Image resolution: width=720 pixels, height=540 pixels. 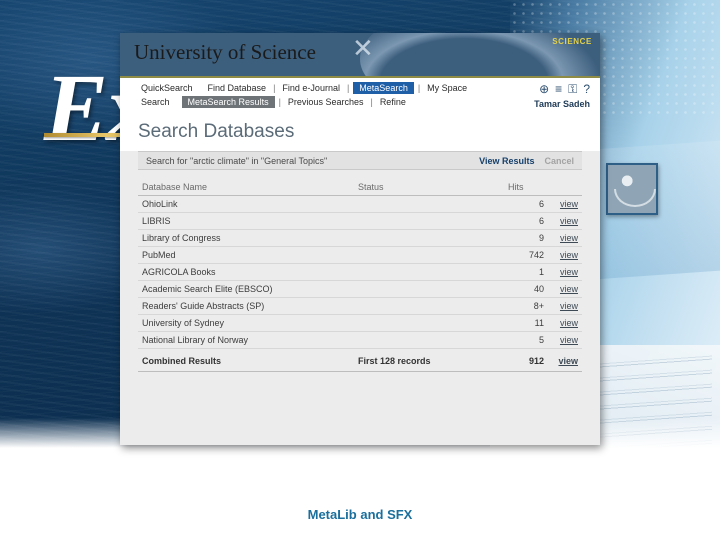 I want to click on query-actions: View Results Cancel, so click(x=526, y=161).